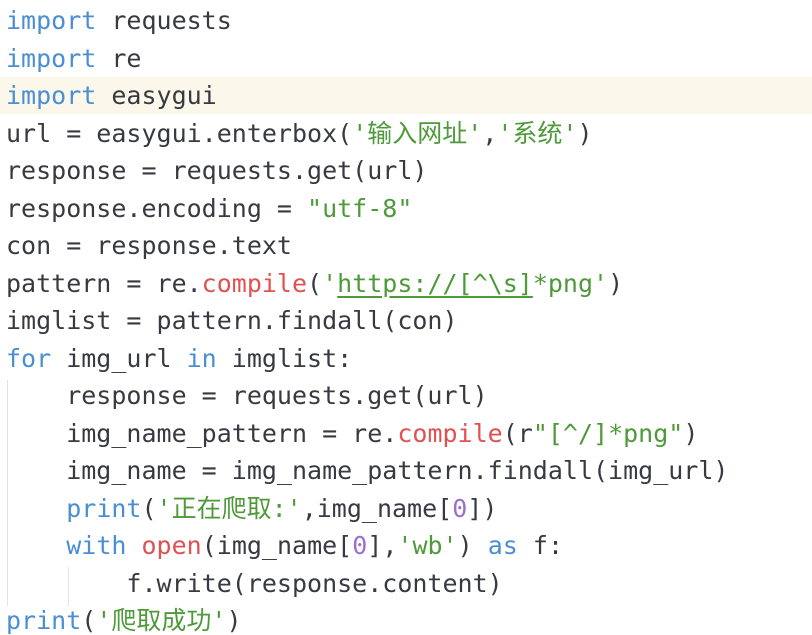 This screenshot has width=812, height=635. I want to click on code-line: import re, so click(406, 58).